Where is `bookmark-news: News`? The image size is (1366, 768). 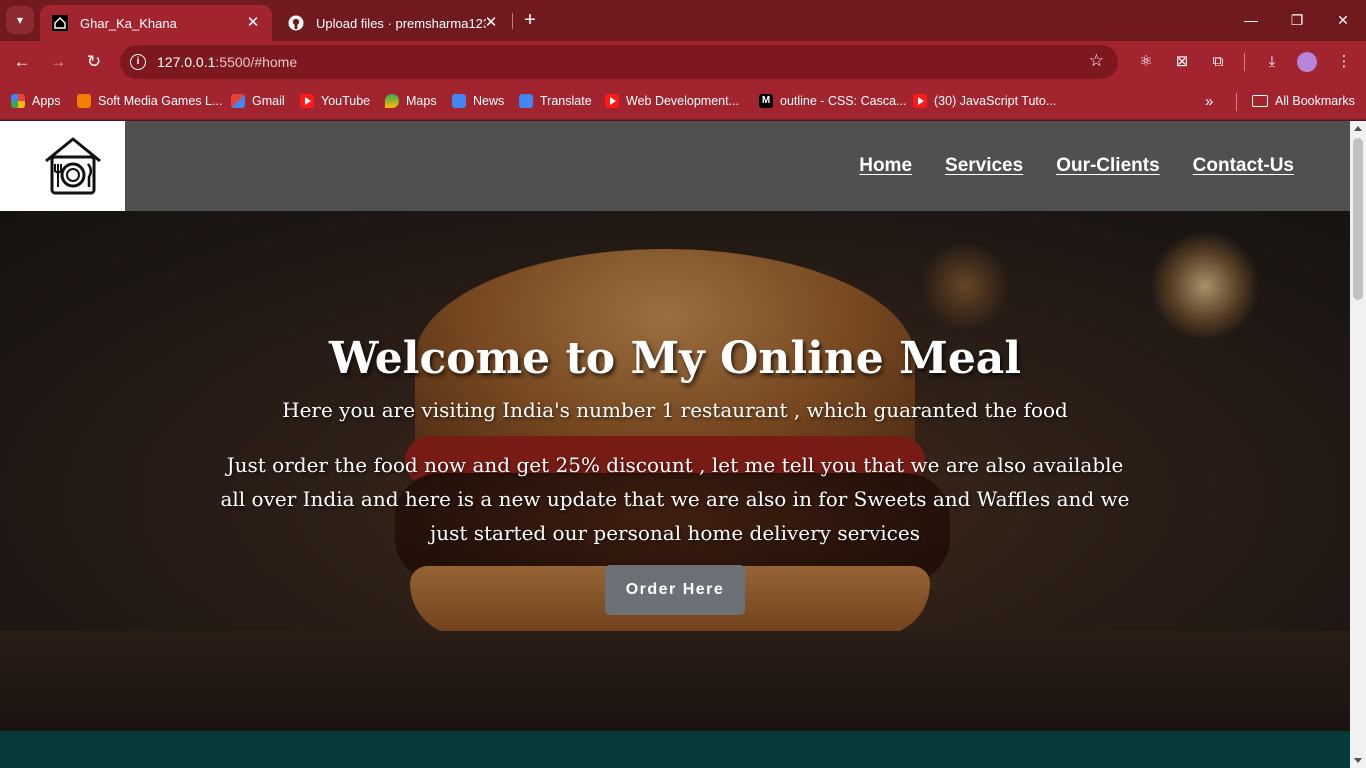 bookmark-news: News is located at coordinates (478, 101).